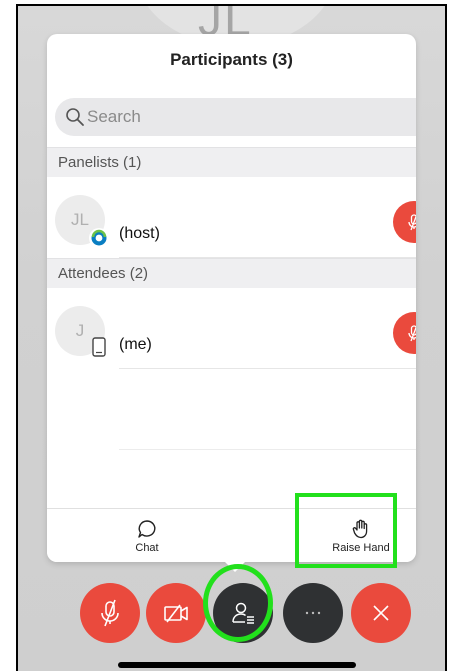 The width and height of the screenshot is (451, 671). What do you see at coordinates (99, 238) in the screenshot?
I see `webex-app-icon` at bounding box center [99, 238].